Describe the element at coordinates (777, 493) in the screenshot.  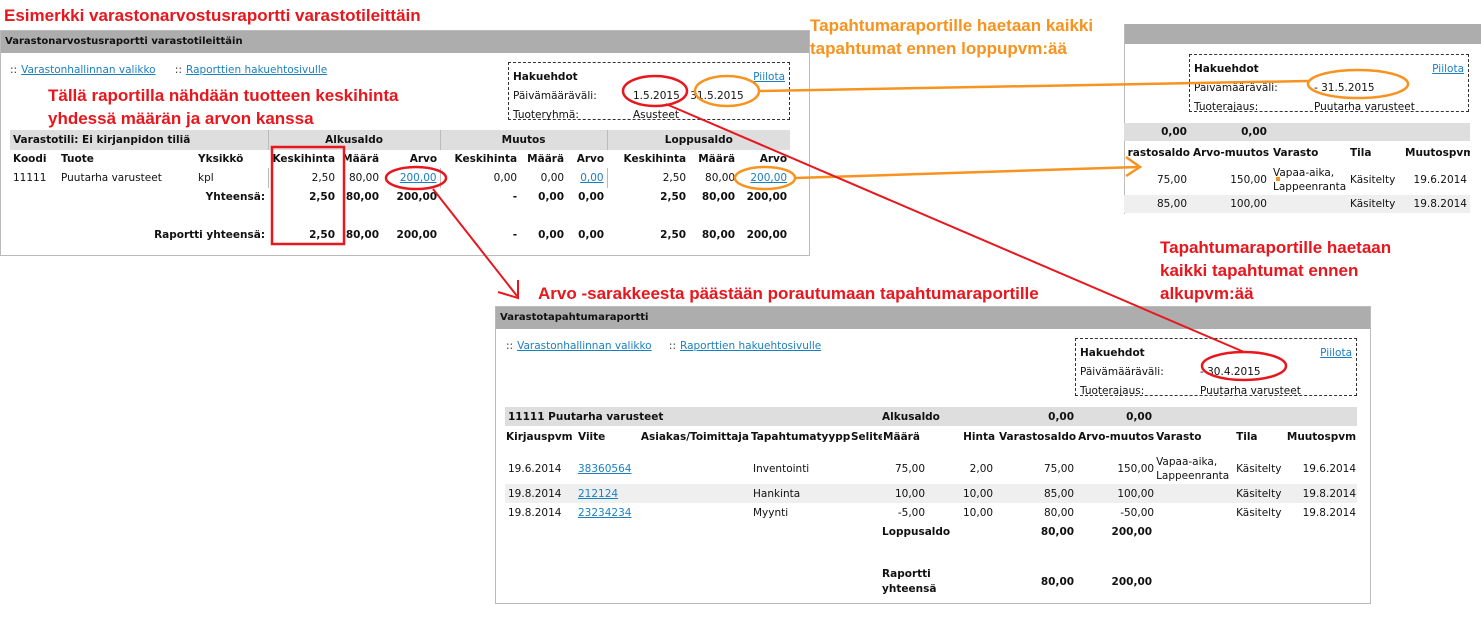
I see `cell: Hankinta` at that location.